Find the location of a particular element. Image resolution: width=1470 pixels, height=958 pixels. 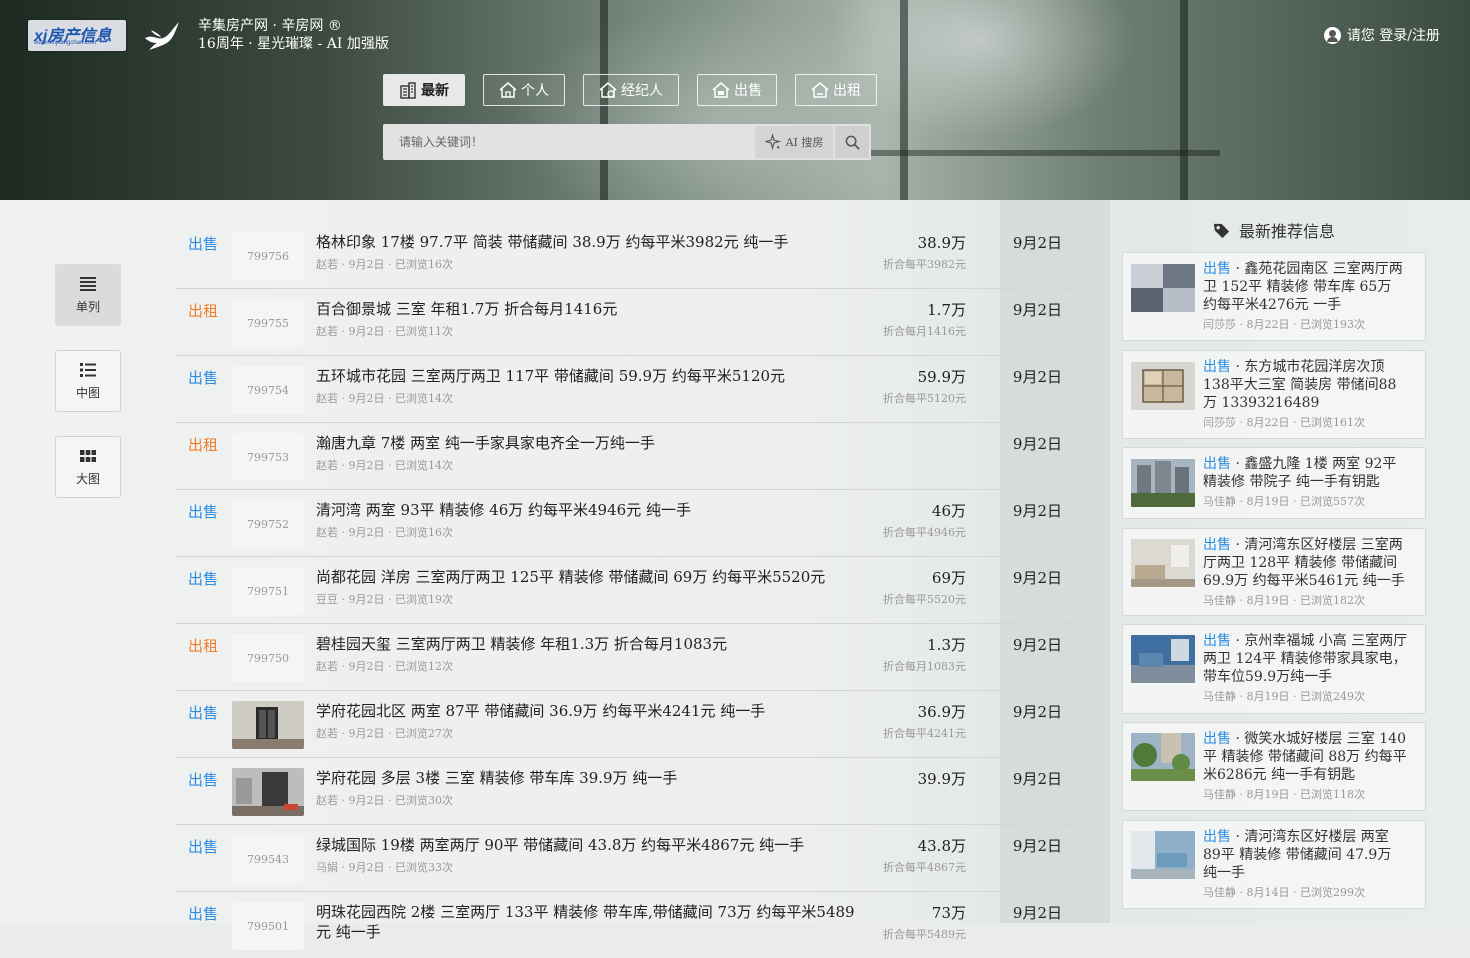

listing-price: 1.7万 is located at coordinates (946, 310).